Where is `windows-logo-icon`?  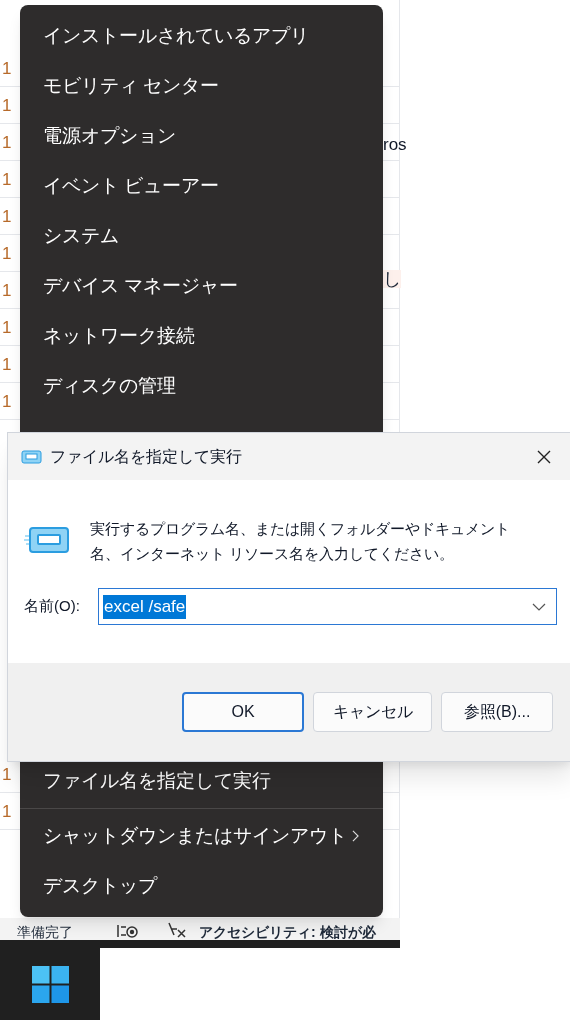 windows-logo-icon is located at coordinates (50, 984).